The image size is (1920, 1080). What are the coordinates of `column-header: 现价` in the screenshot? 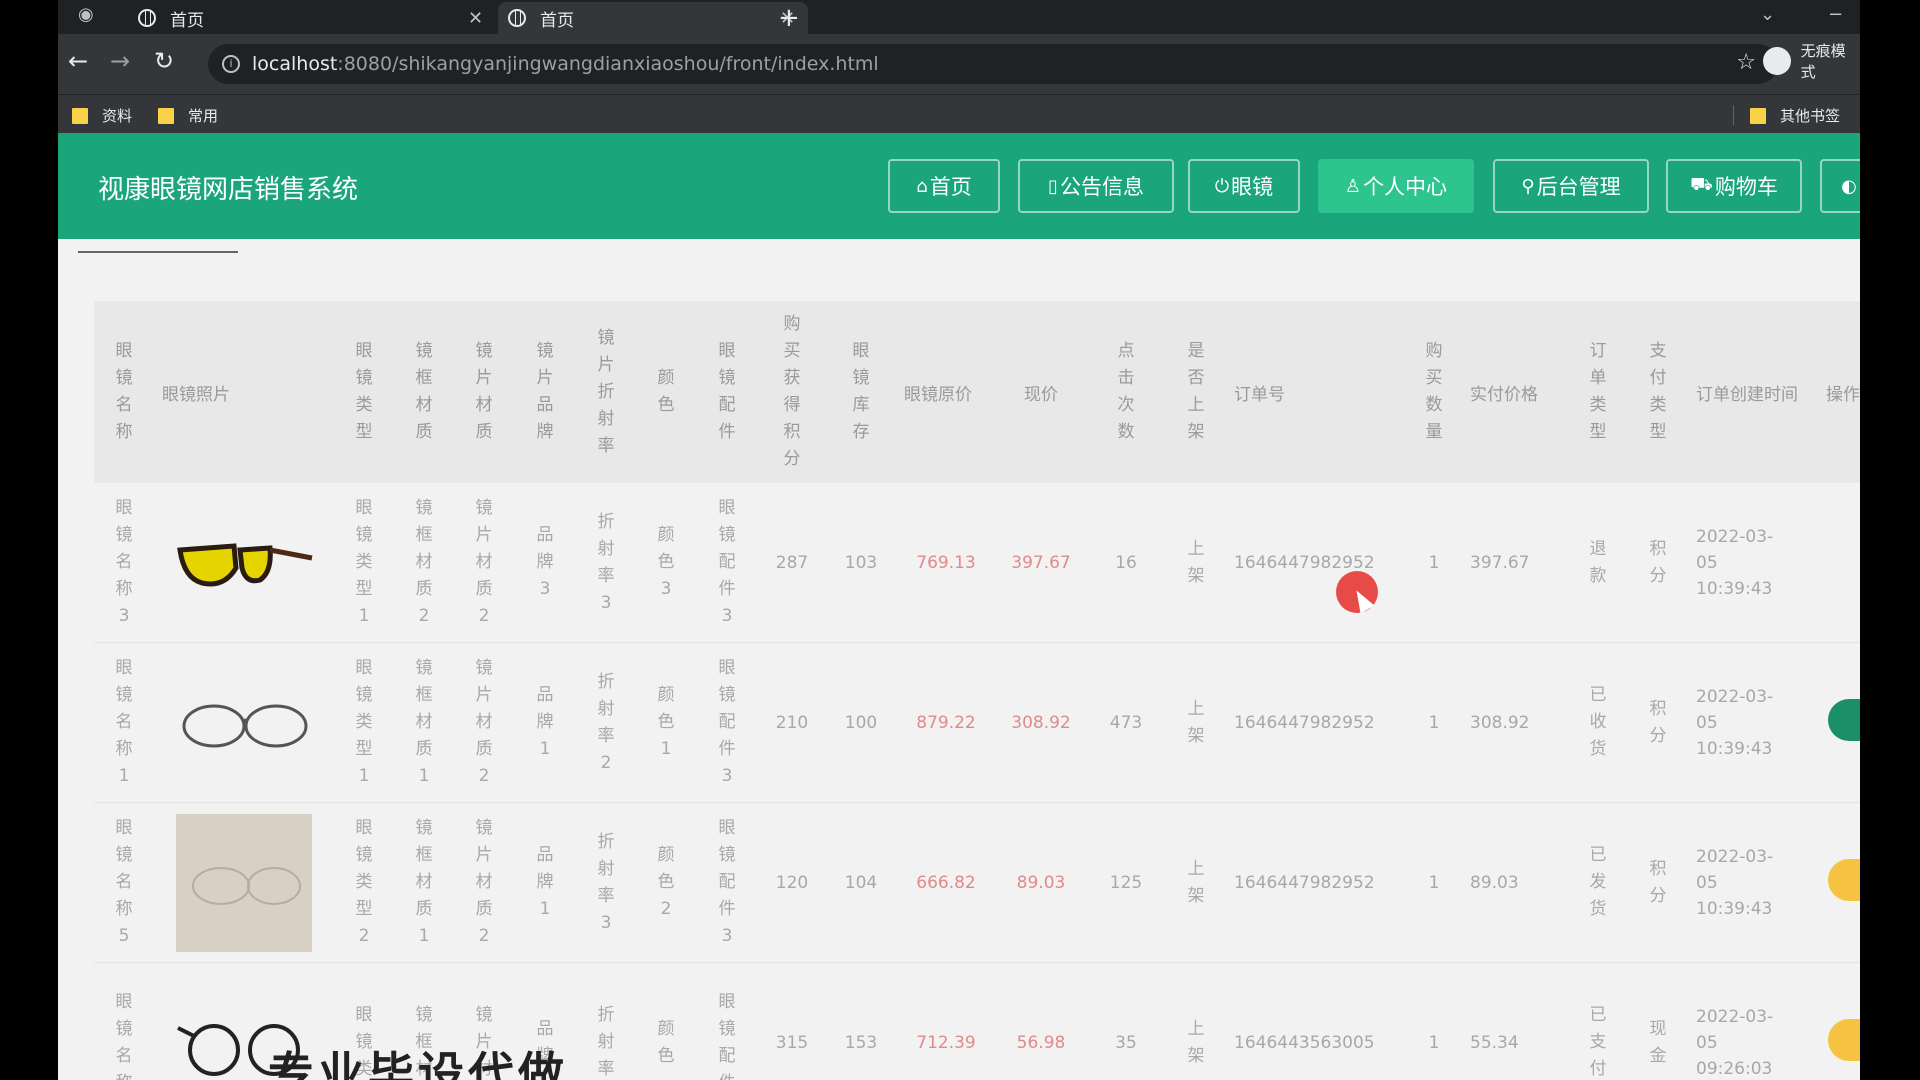 It's located at (1041, 392).